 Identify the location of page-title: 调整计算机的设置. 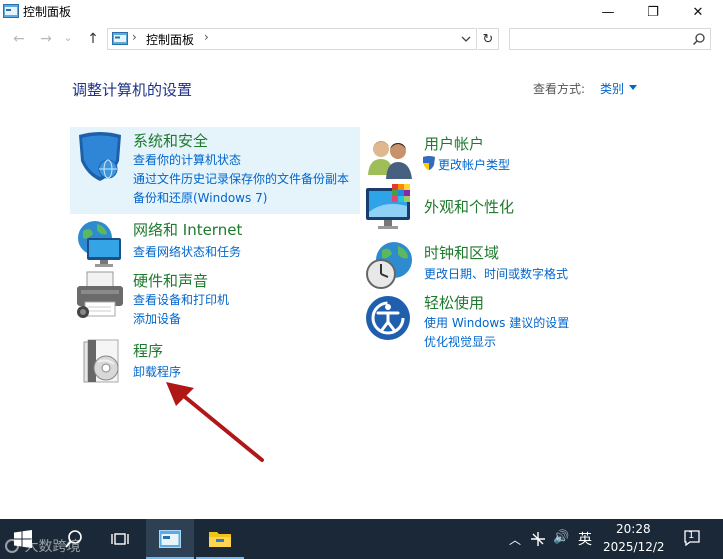
(132, 90).